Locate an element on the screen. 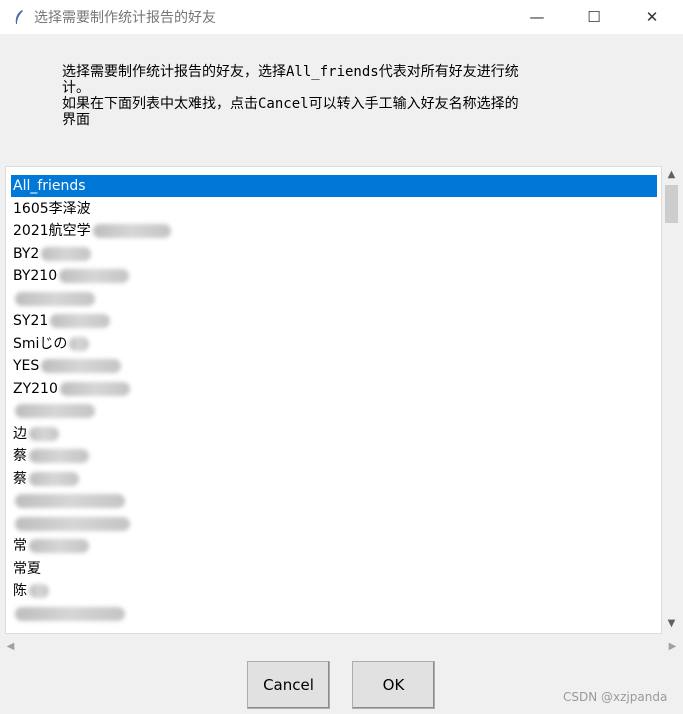 Image resolution: width=683 pixels, height=714 pixels. list-item: ZY210 is located at coordinates (334, 389).